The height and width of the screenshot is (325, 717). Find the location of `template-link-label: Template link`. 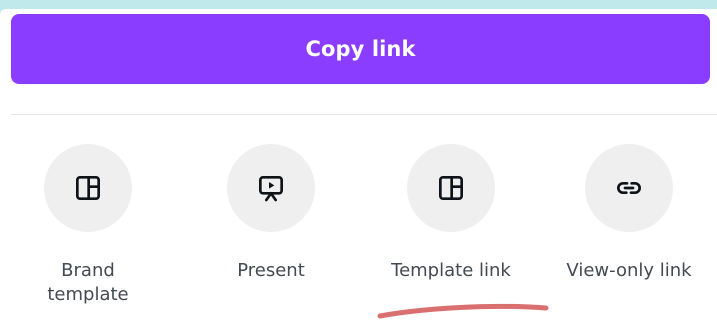

template-link-label: Template link is located at coordinates (451, 270).